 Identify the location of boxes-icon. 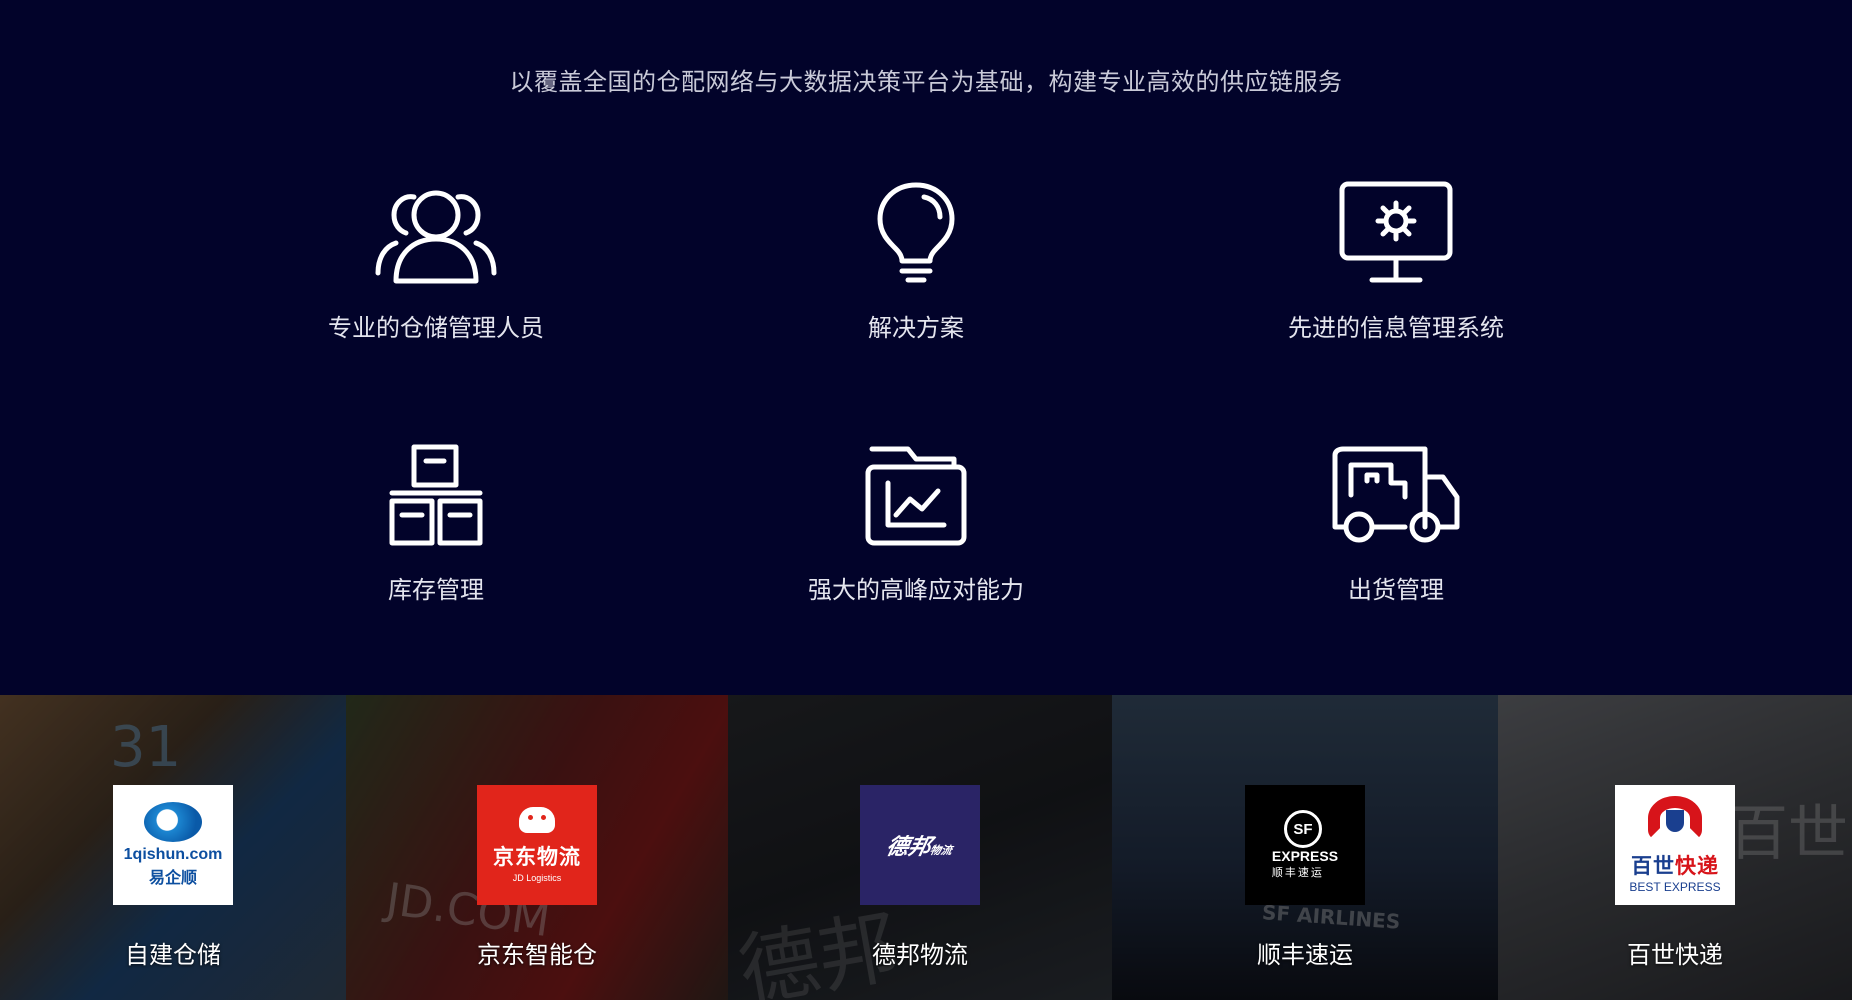
(436, 495).